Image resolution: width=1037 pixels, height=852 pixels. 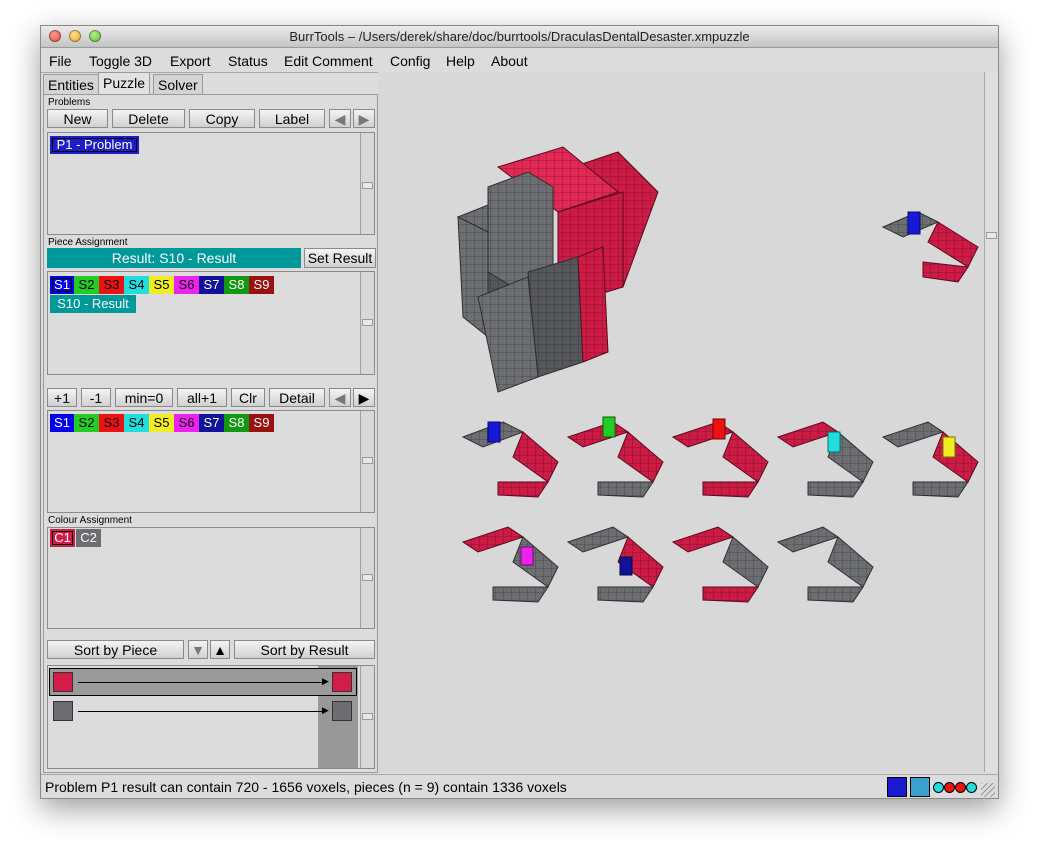 What do you see at coordinates (161, 423) in the screenshot?
I see `count-item-s5: S5` at bounding box center [161, 423].